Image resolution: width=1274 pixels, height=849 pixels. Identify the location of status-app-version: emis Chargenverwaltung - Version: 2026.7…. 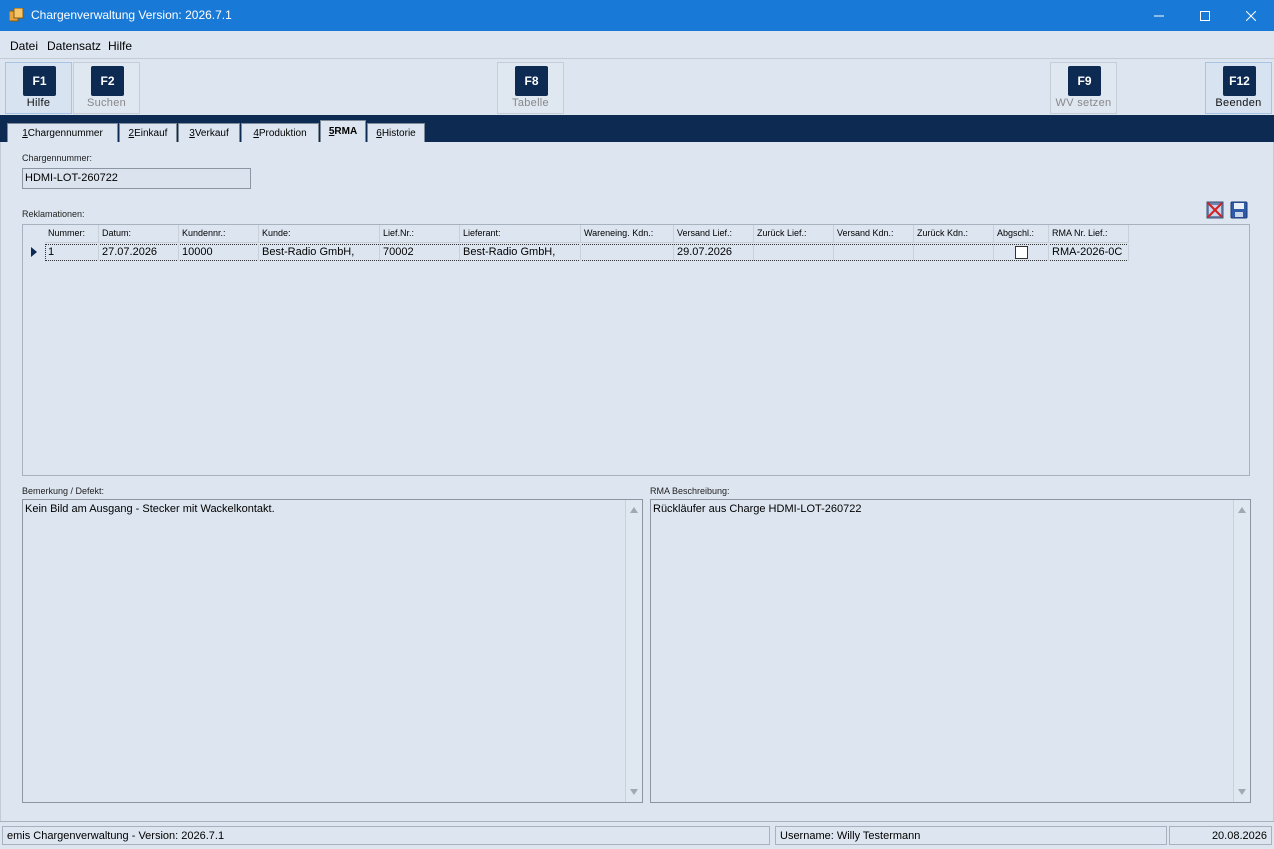
(386, 835).